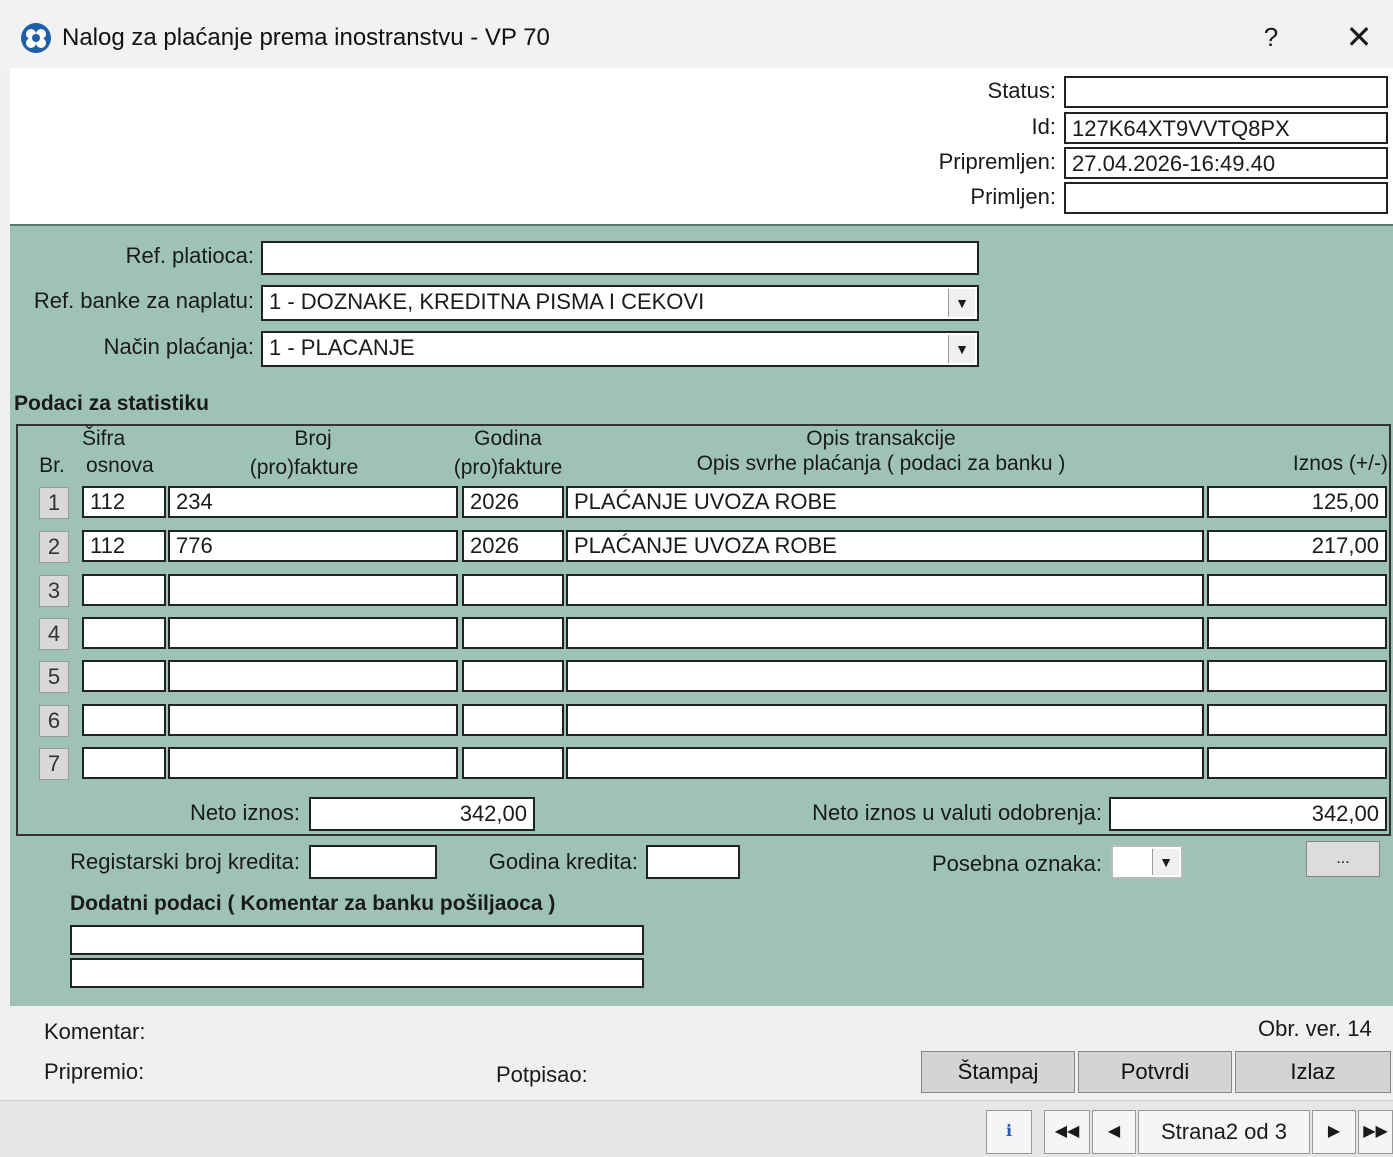 The height and width of the screenshot is (1157, 1393). What do you see at coordinates (1155, 1072) in the screenshot?
I see `confirm-button: Potvrdi` at bounding box center [1155, 1072].